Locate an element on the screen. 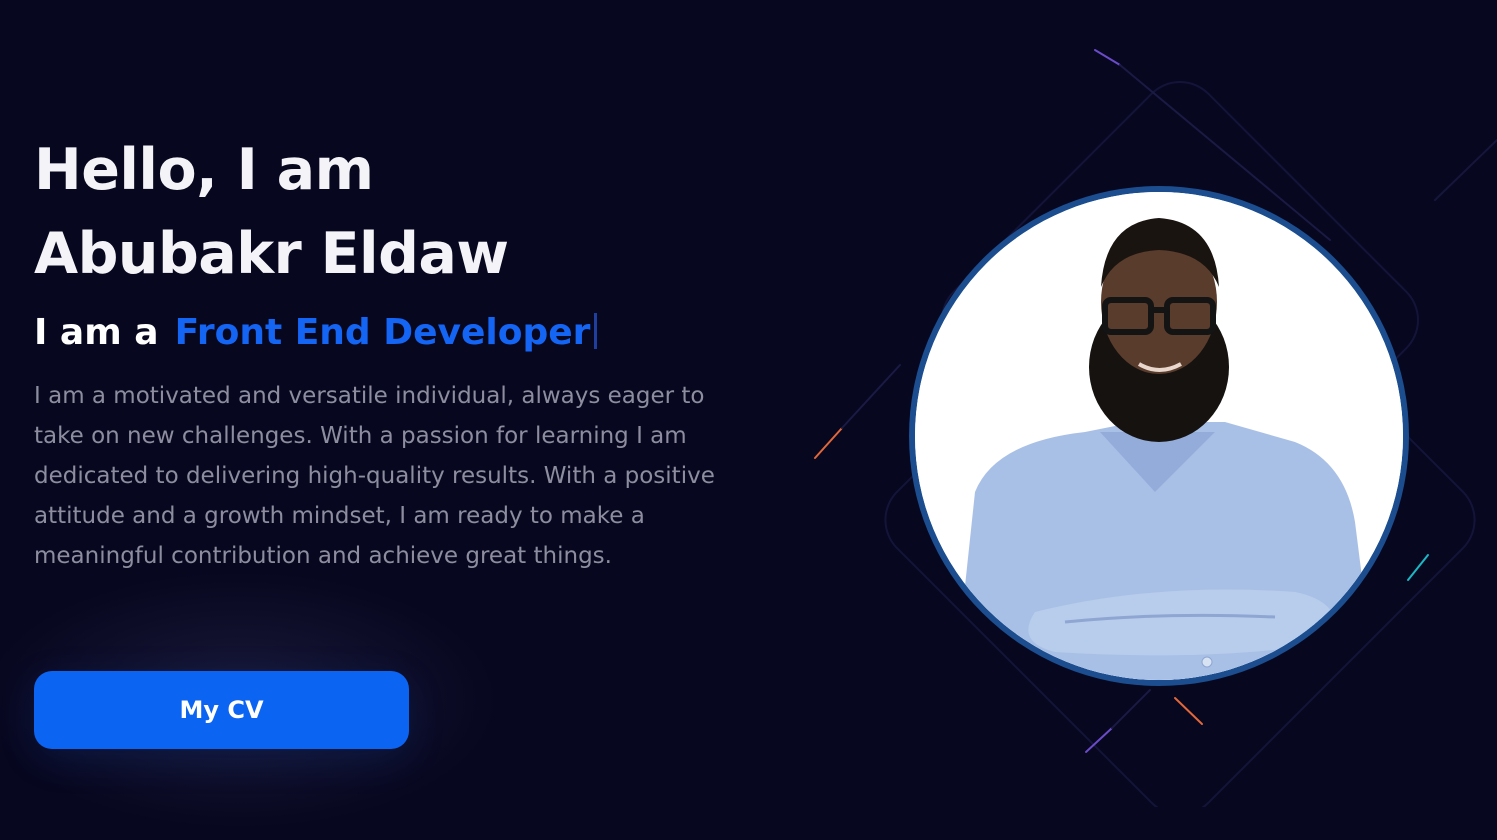 Image resolution: width=1497 pixels, height=840 pixels. accent-line-cyan is located at coordinates (1418, 567).